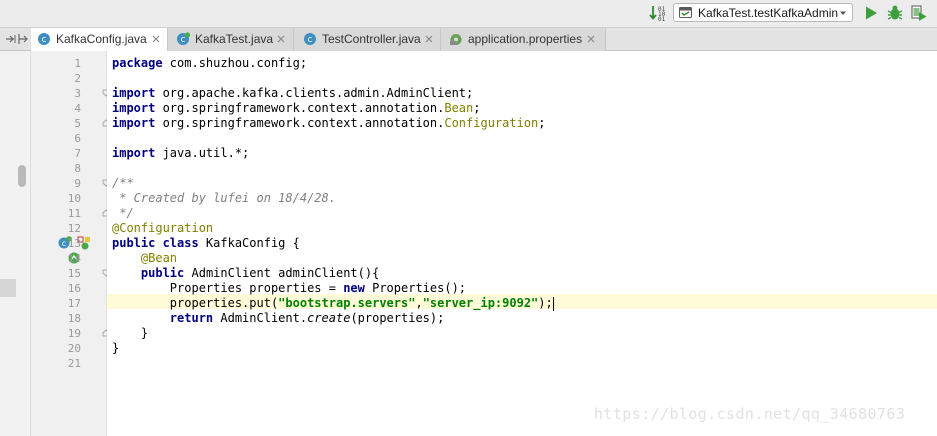 This screenshot has width=937, height=436. What do you see at coordinates (130, 333) in the screenshot?
I see `code-line-19: }` at bounding box center [130, 333].